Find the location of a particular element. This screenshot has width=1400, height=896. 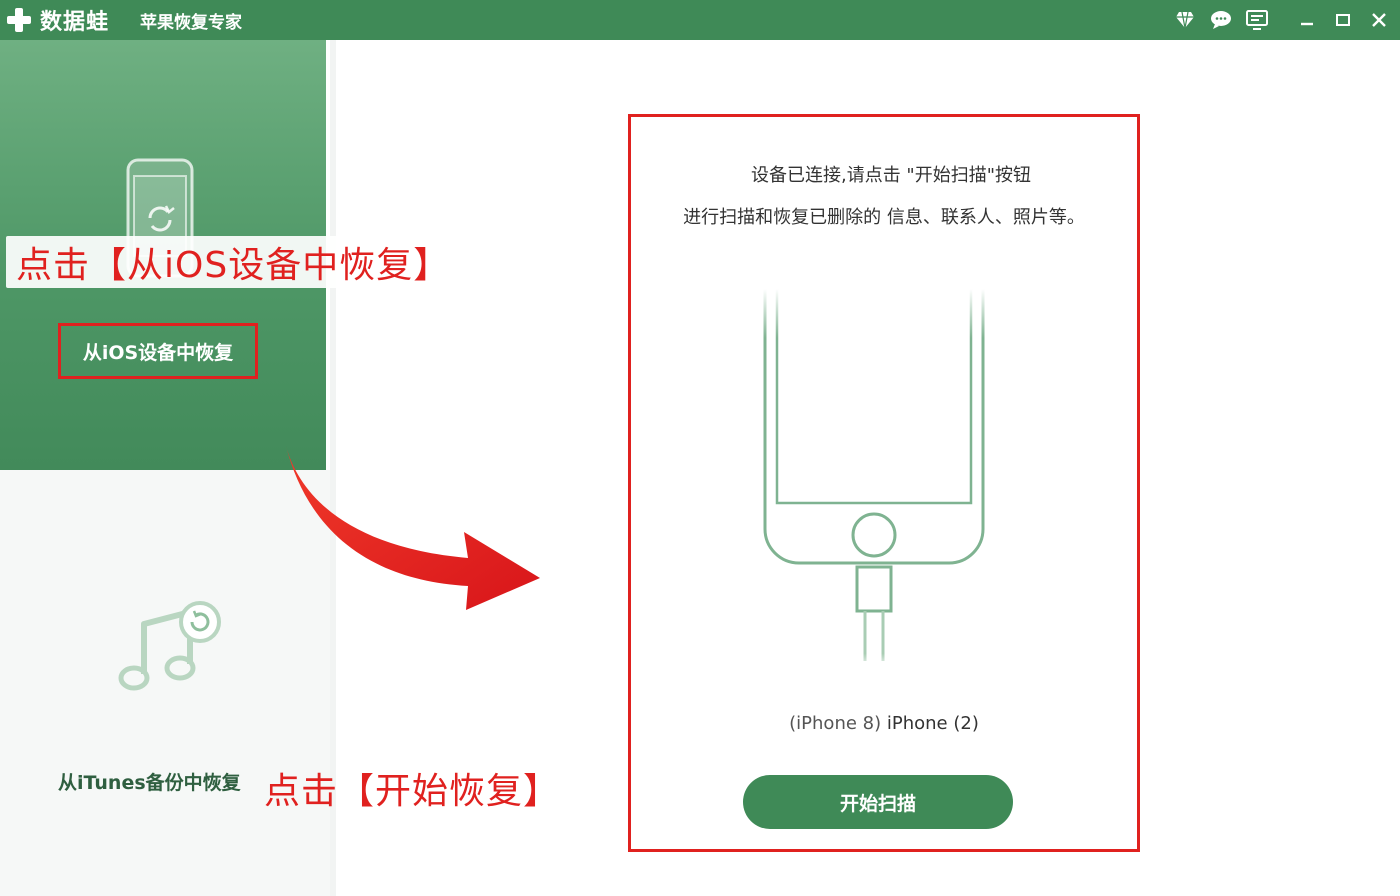

screen-icon is located at coordinates (1257, 20).